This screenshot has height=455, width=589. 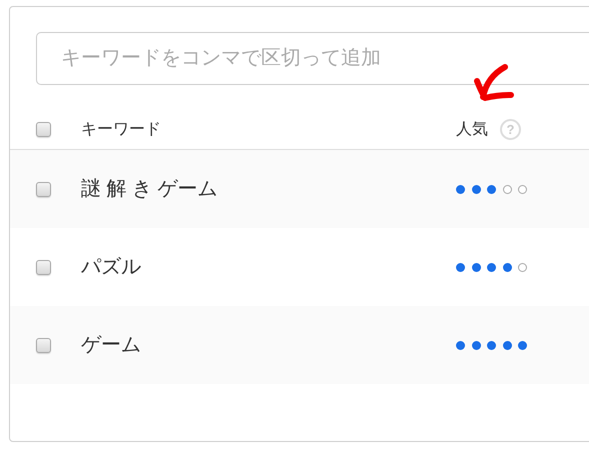 What do you see at coordinates (121, 130) in the screenshot?
I see `column-header: キーワード` at bounding box center [121, 130].